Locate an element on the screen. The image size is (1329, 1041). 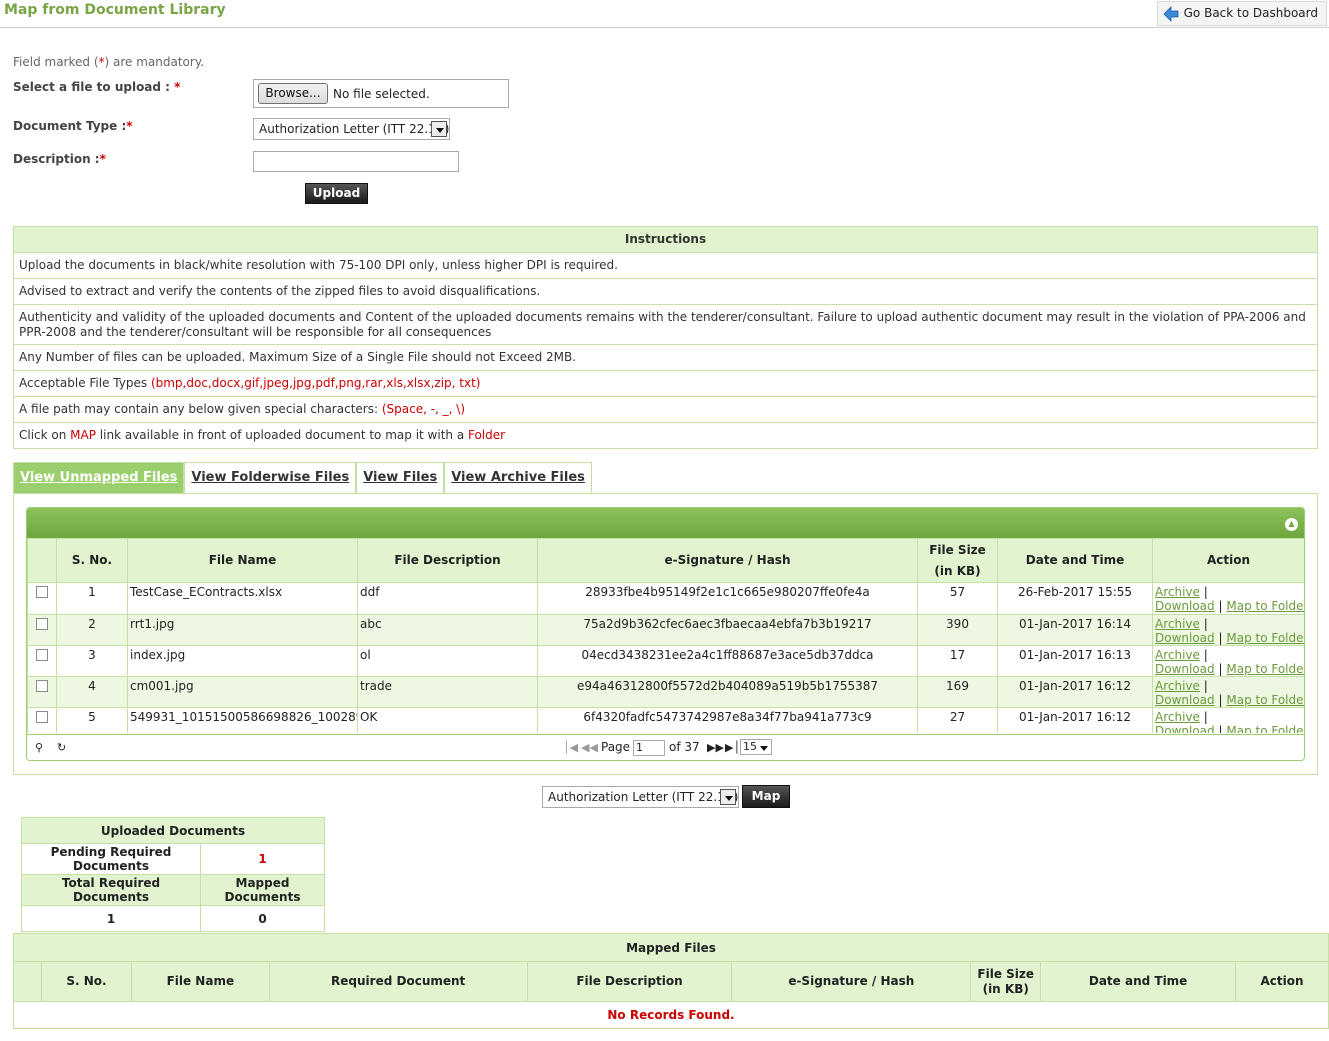
map-button: Map is located at coordinates (766, 796).